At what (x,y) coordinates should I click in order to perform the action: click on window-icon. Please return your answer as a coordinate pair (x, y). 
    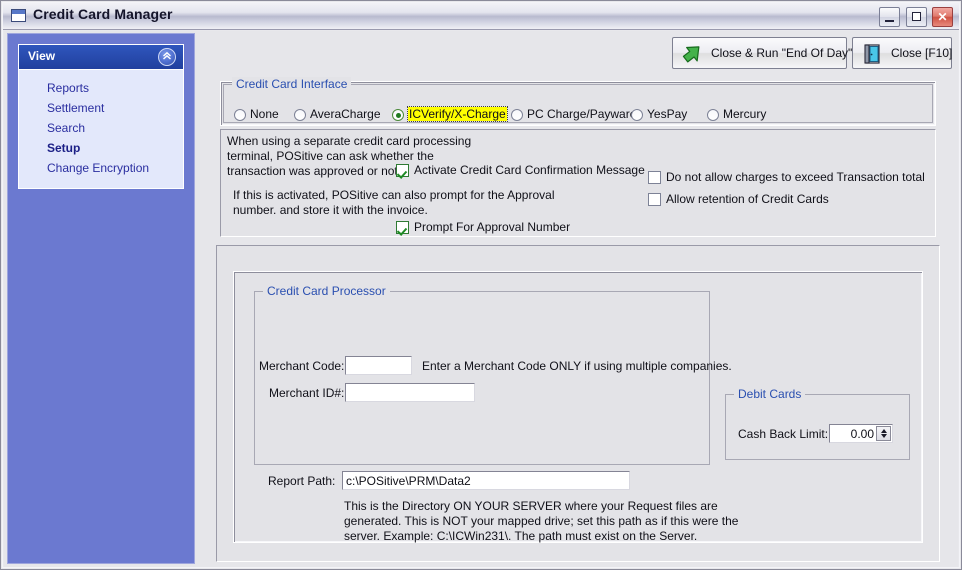
    Looking at the image, I should click on (18, 15).